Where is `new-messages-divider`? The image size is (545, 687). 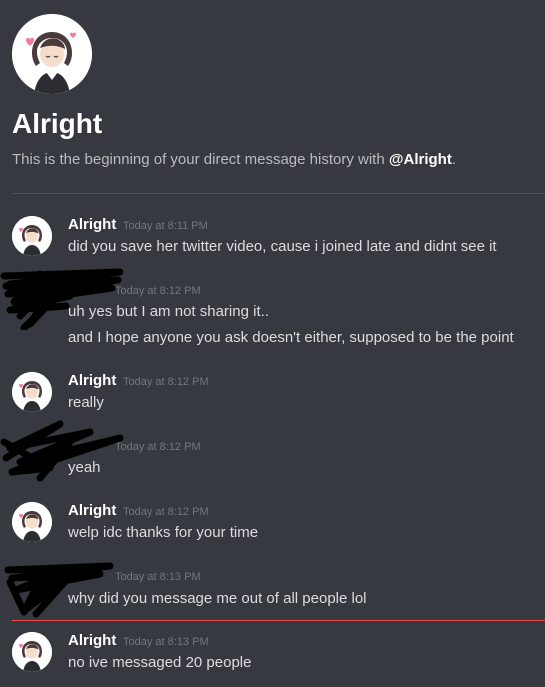 new-messages-divider is located at coordinates (278, 620).